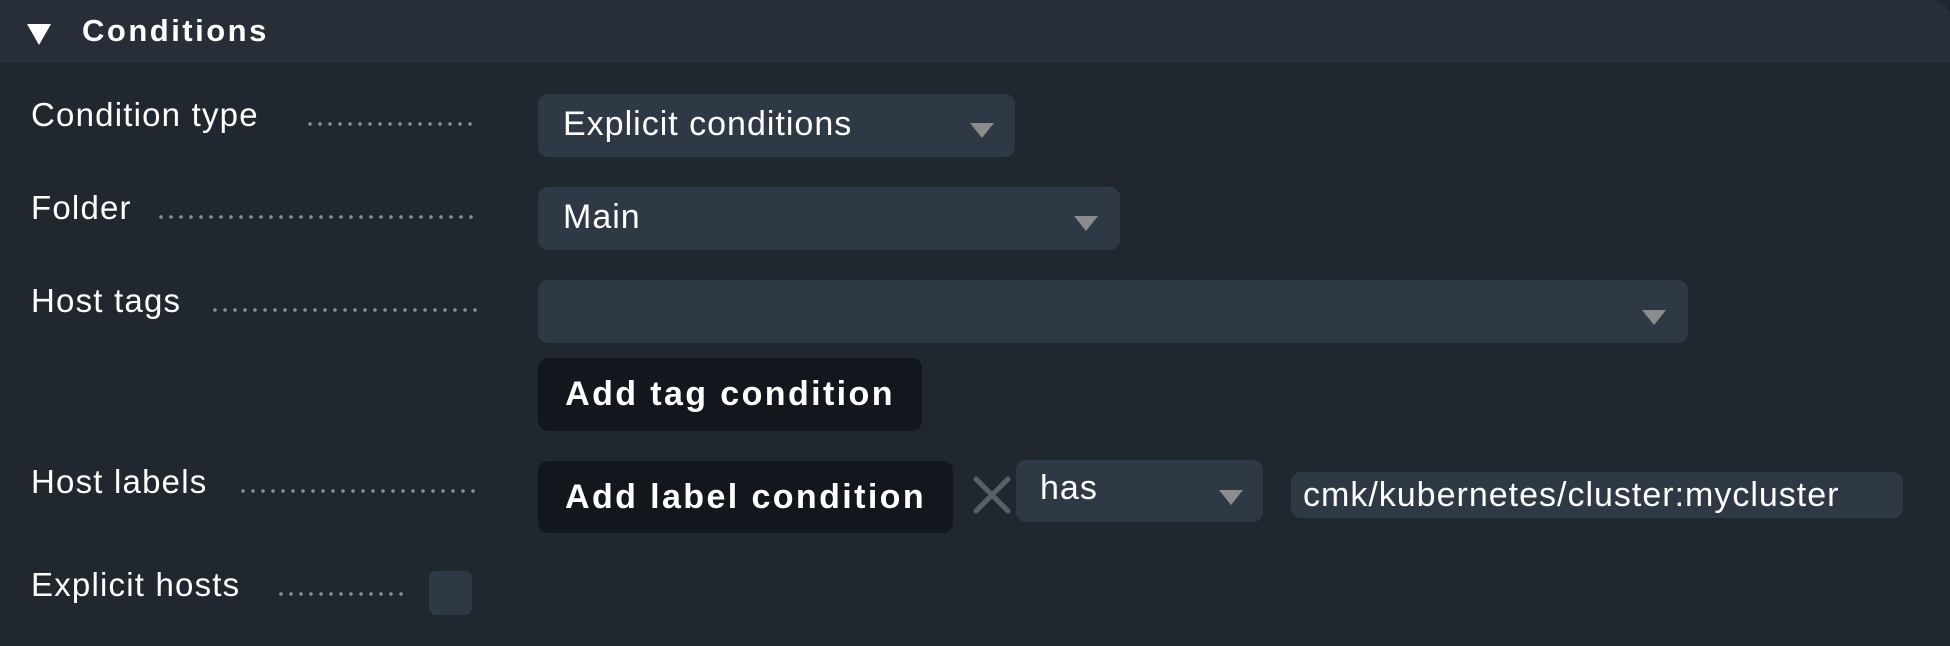 The image size is (1950, 646). What do you see at coordinates (1597, 495) in the screenshot?
I see `label-value-input: cmk/kubernetes/cluster:mycluster` at bounding box center [1597, 495].